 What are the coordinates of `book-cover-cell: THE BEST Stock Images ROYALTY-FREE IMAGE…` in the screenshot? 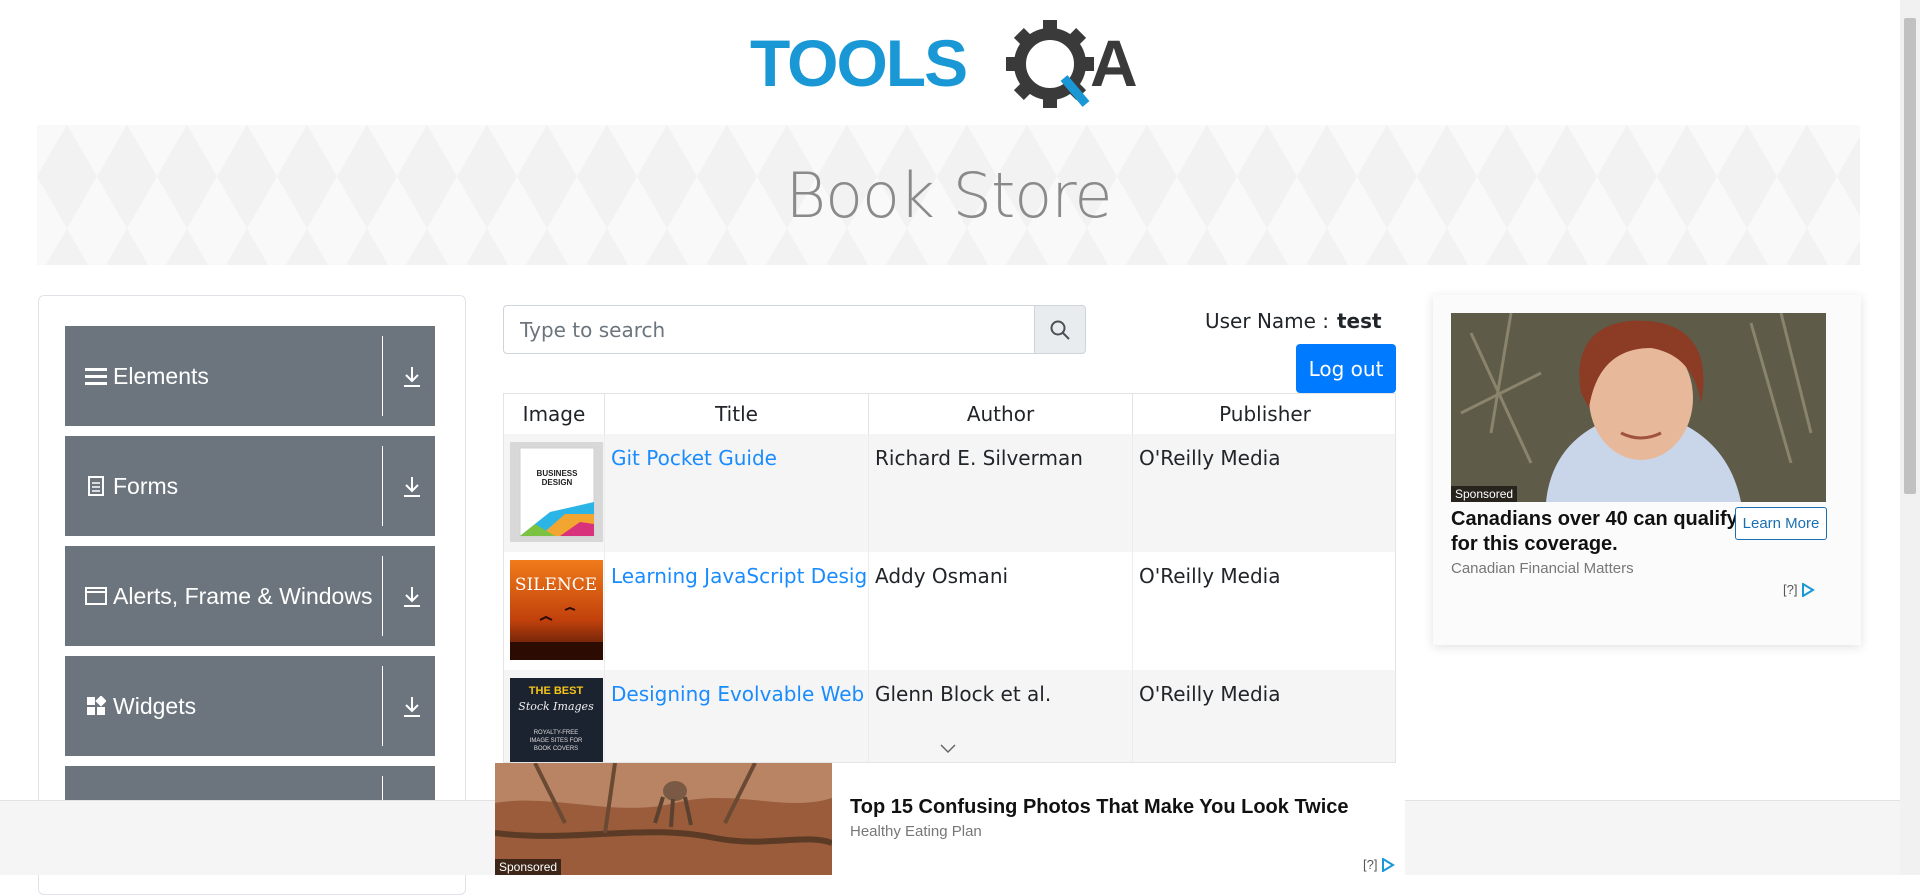 It's located at (554, 716).